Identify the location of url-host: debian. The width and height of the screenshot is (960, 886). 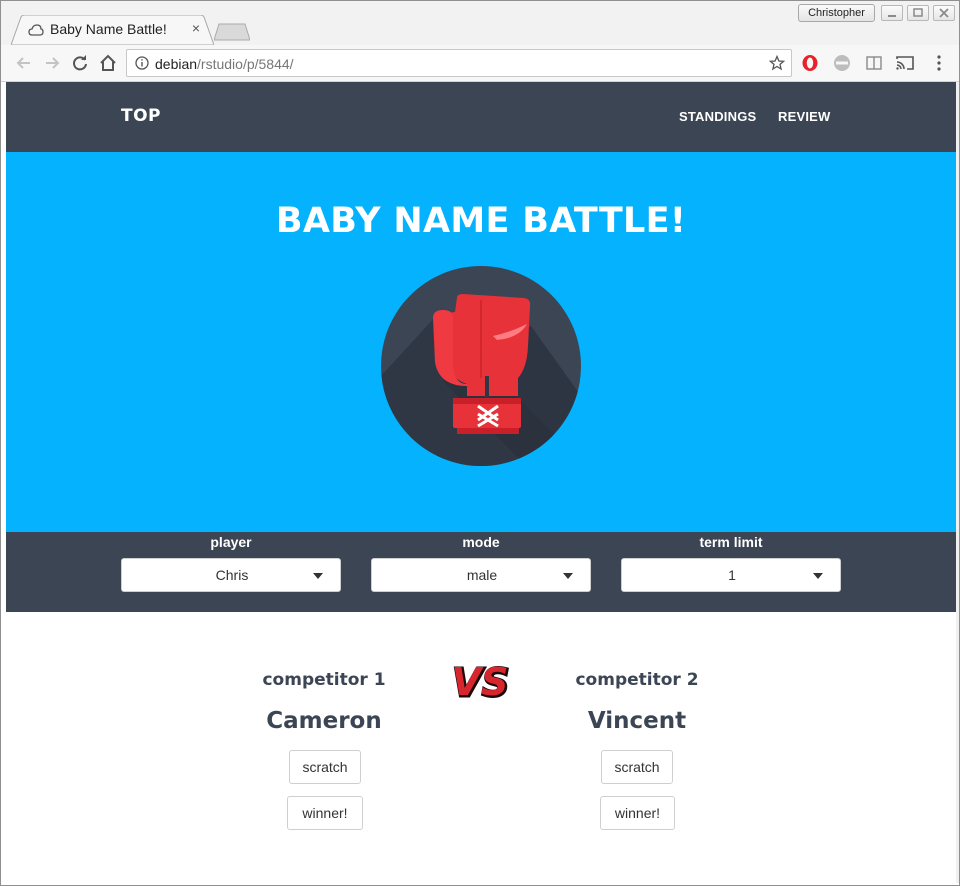
(176, 64).